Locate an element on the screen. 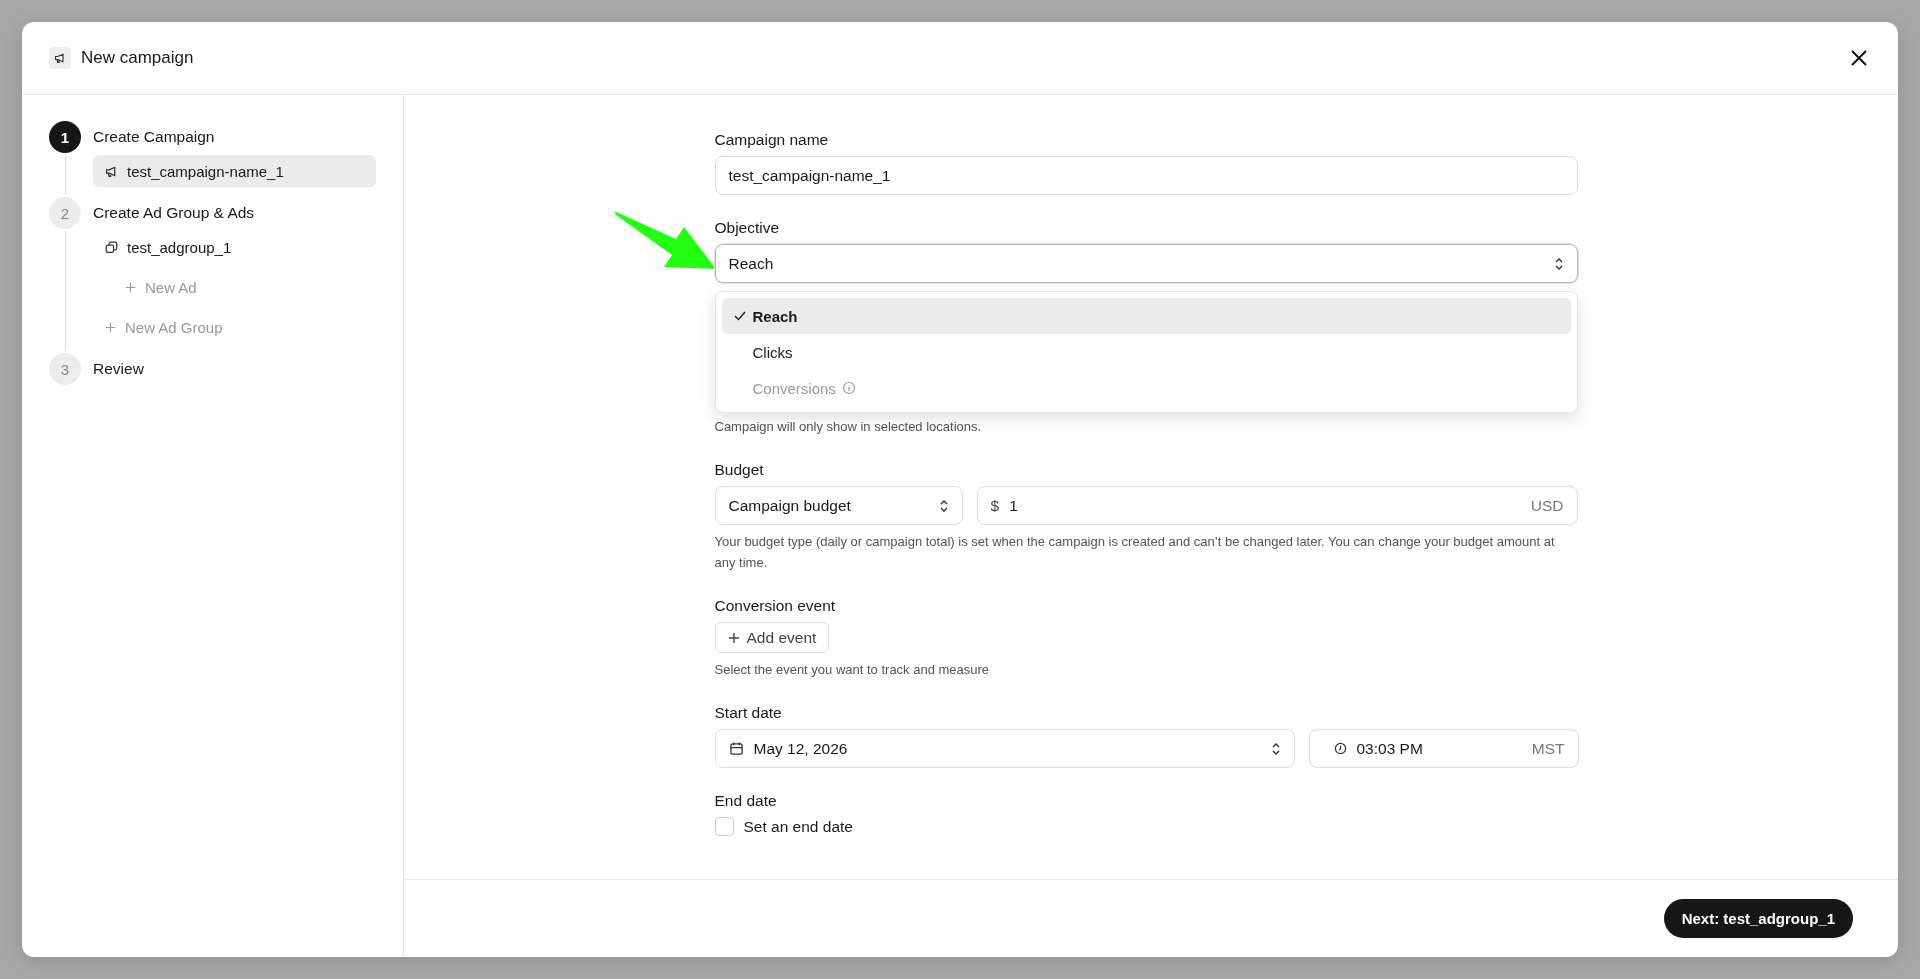 This screenshot has height=979, width=1920. step-label: Create Ad Group & Ads is located at coordinates (234, 213).